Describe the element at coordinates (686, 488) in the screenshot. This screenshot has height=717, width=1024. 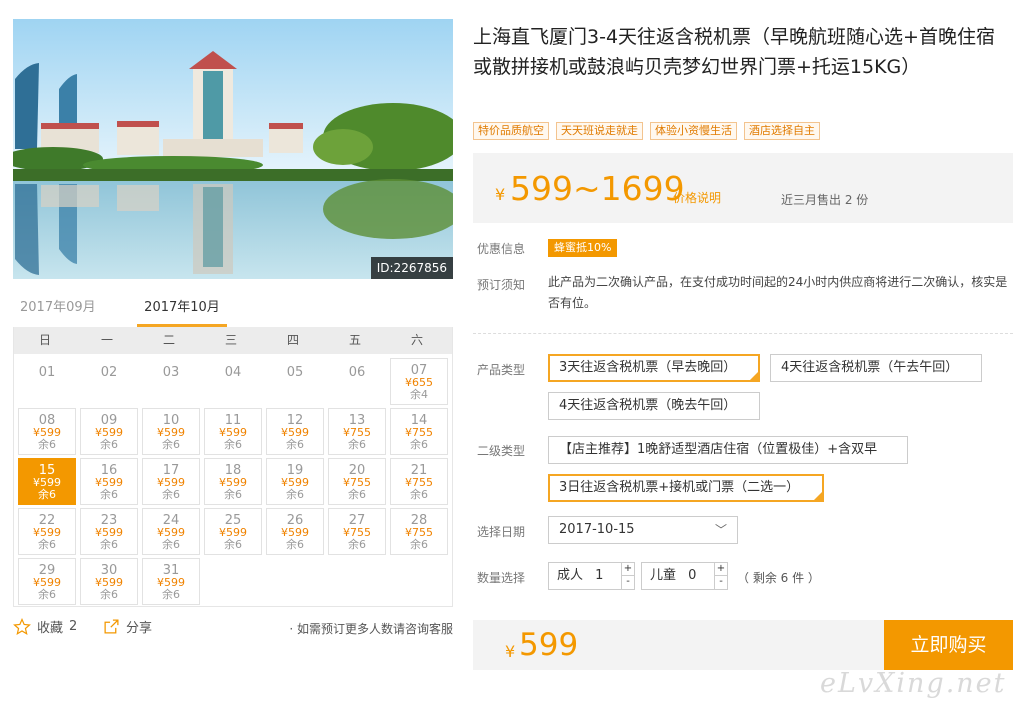
I see `sub-type-option-selected: 3日往返含税机票+接机或门票（二选一）` at that location.